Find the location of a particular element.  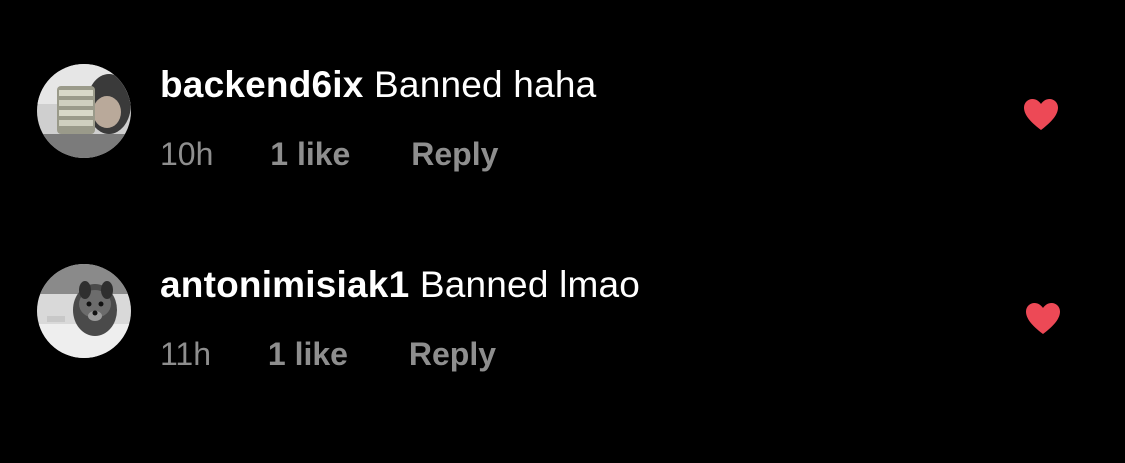

avatar-dog-in-snow-icon is located at coordinates (84, 311).